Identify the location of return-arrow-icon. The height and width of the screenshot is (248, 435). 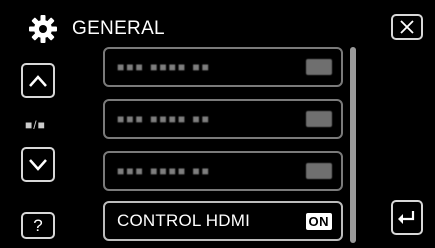
(406, 217).